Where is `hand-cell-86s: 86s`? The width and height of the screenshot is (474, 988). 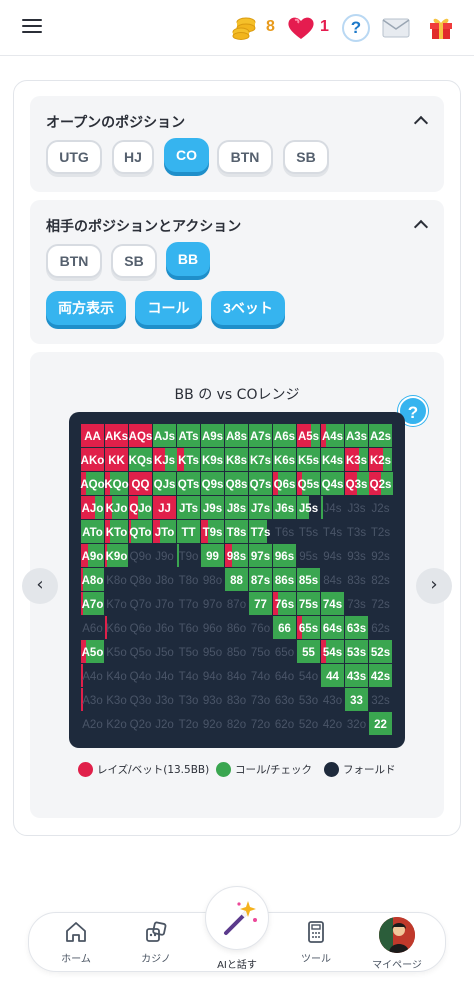 hand-cell-86s: 86s is located at coordinates (284, 579).